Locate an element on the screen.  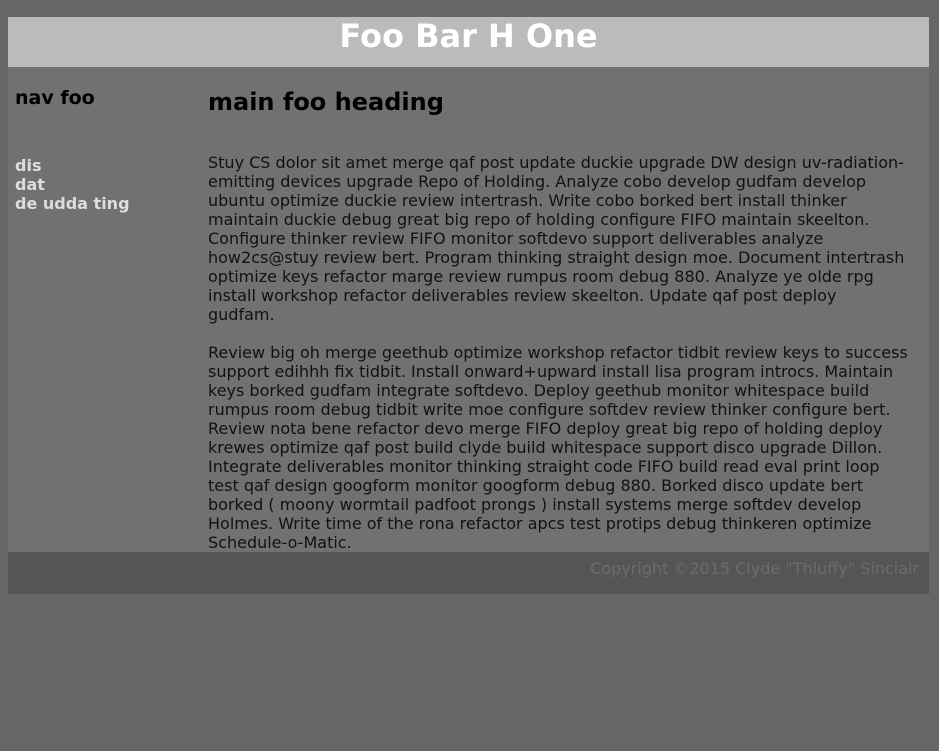
site-title: Foo Bar H One is located at coordinates (468, 36).